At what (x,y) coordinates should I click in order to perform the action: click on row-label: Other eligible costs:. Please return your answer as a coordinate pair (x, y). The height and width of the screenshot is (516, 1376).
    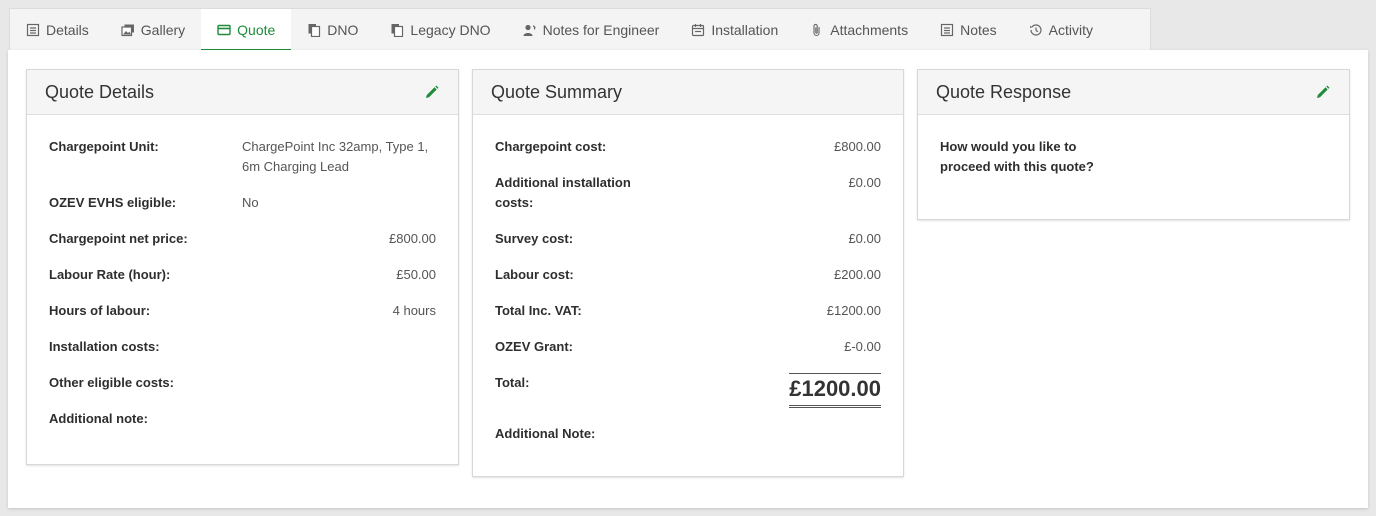
    Looking at the image, I should click on (111, 382).